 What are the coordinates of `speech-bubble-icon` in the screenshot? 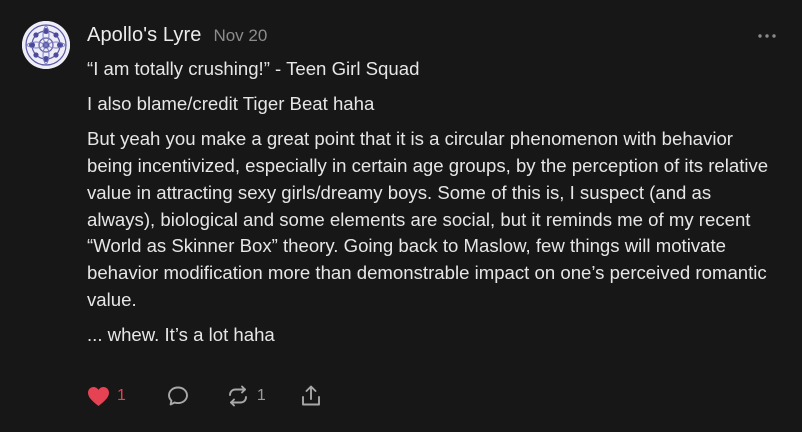 It's located at (177, 396).